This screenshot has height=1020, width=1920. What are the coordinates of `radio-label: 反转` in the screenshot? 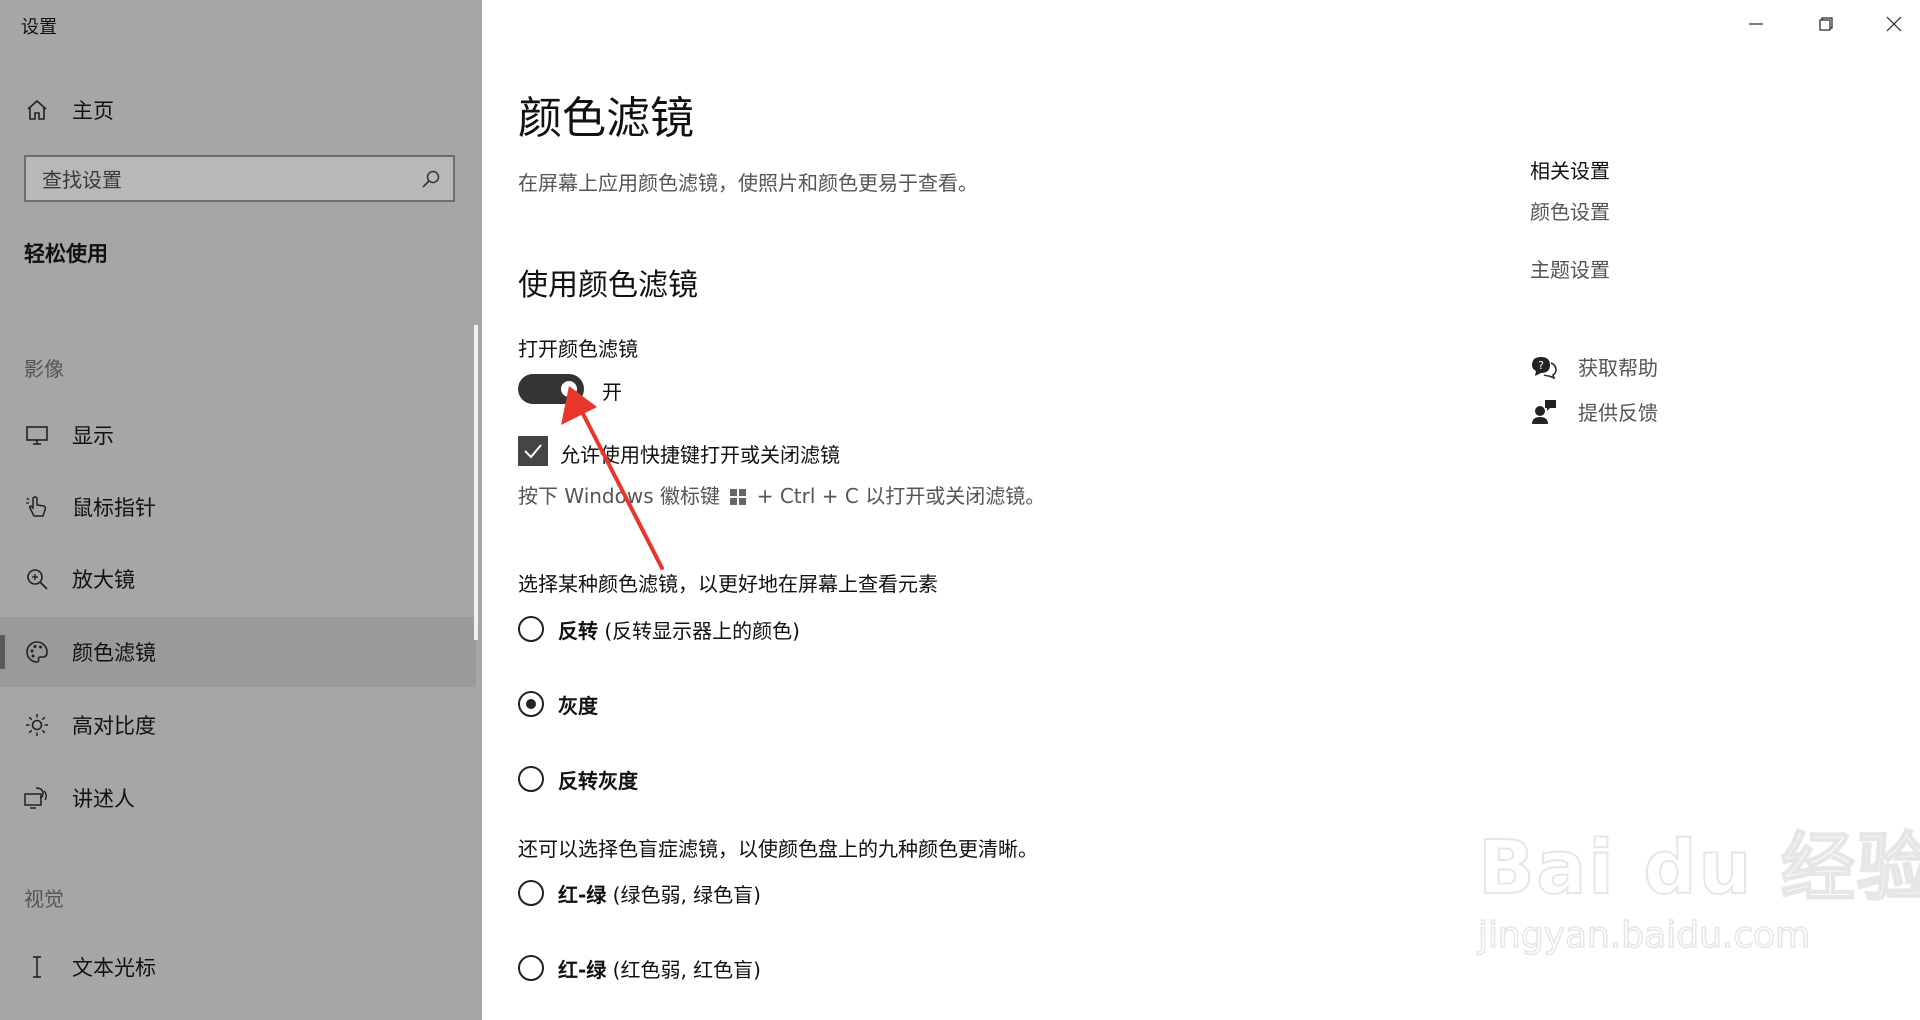 It's located at (578, 630).